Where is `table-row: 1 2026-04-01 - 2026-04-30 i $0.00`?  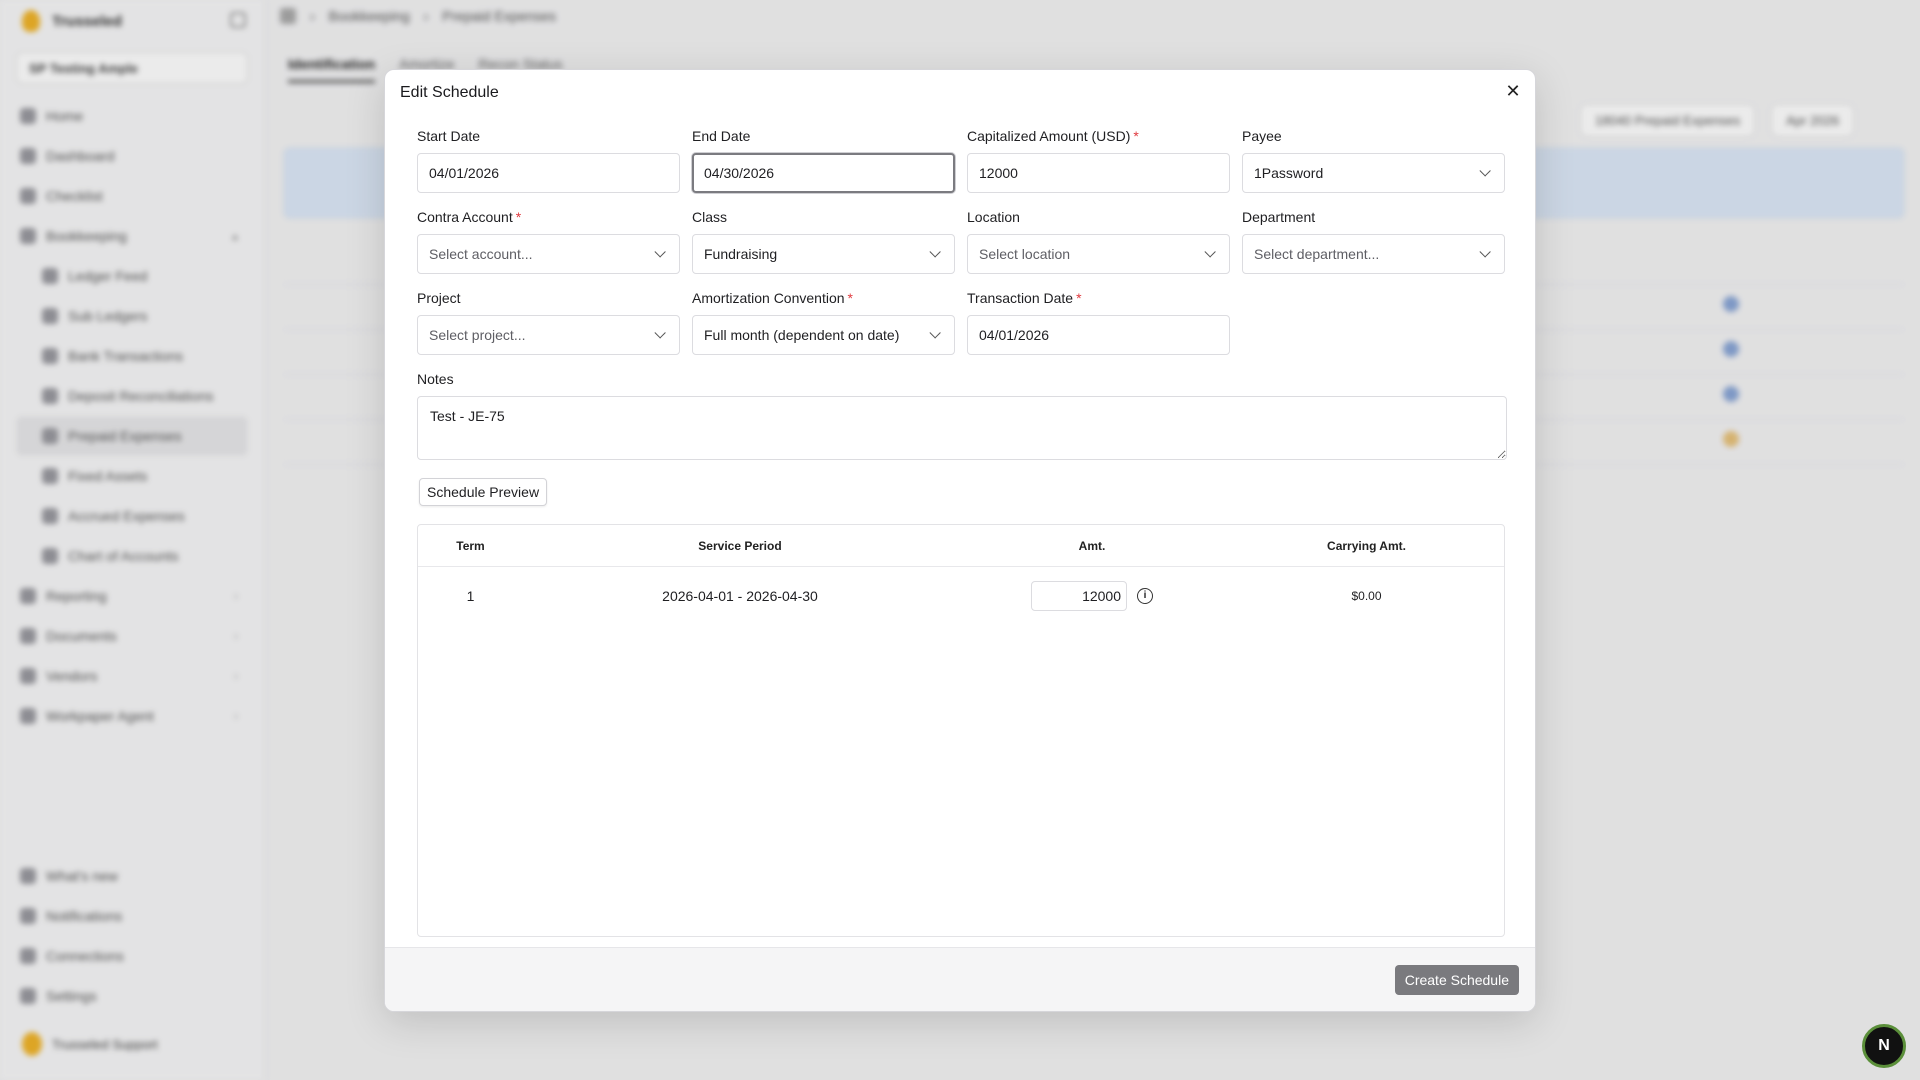 table-row: 1 2026-04-01 - 2026-04-30 i $0.00 is located at coordinates (961, 595).